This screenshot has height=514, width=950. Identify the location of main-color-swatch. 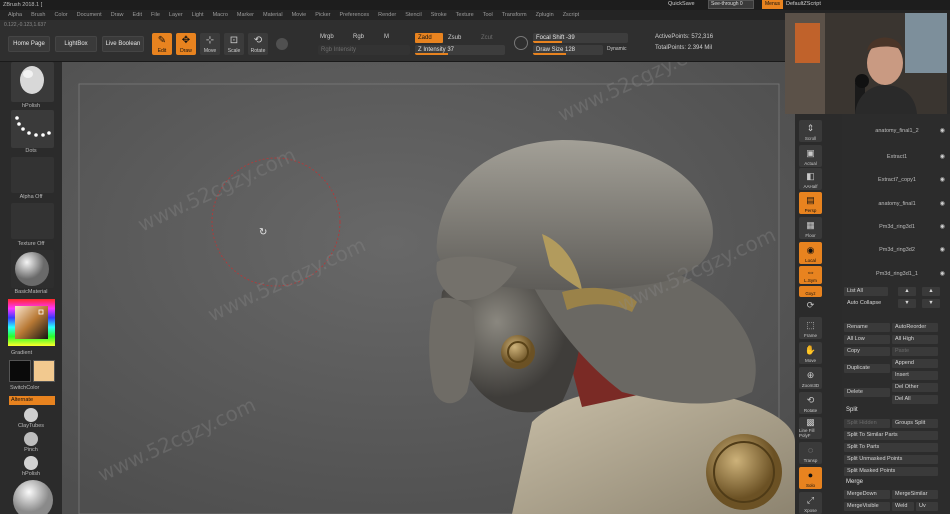
(20, 371).